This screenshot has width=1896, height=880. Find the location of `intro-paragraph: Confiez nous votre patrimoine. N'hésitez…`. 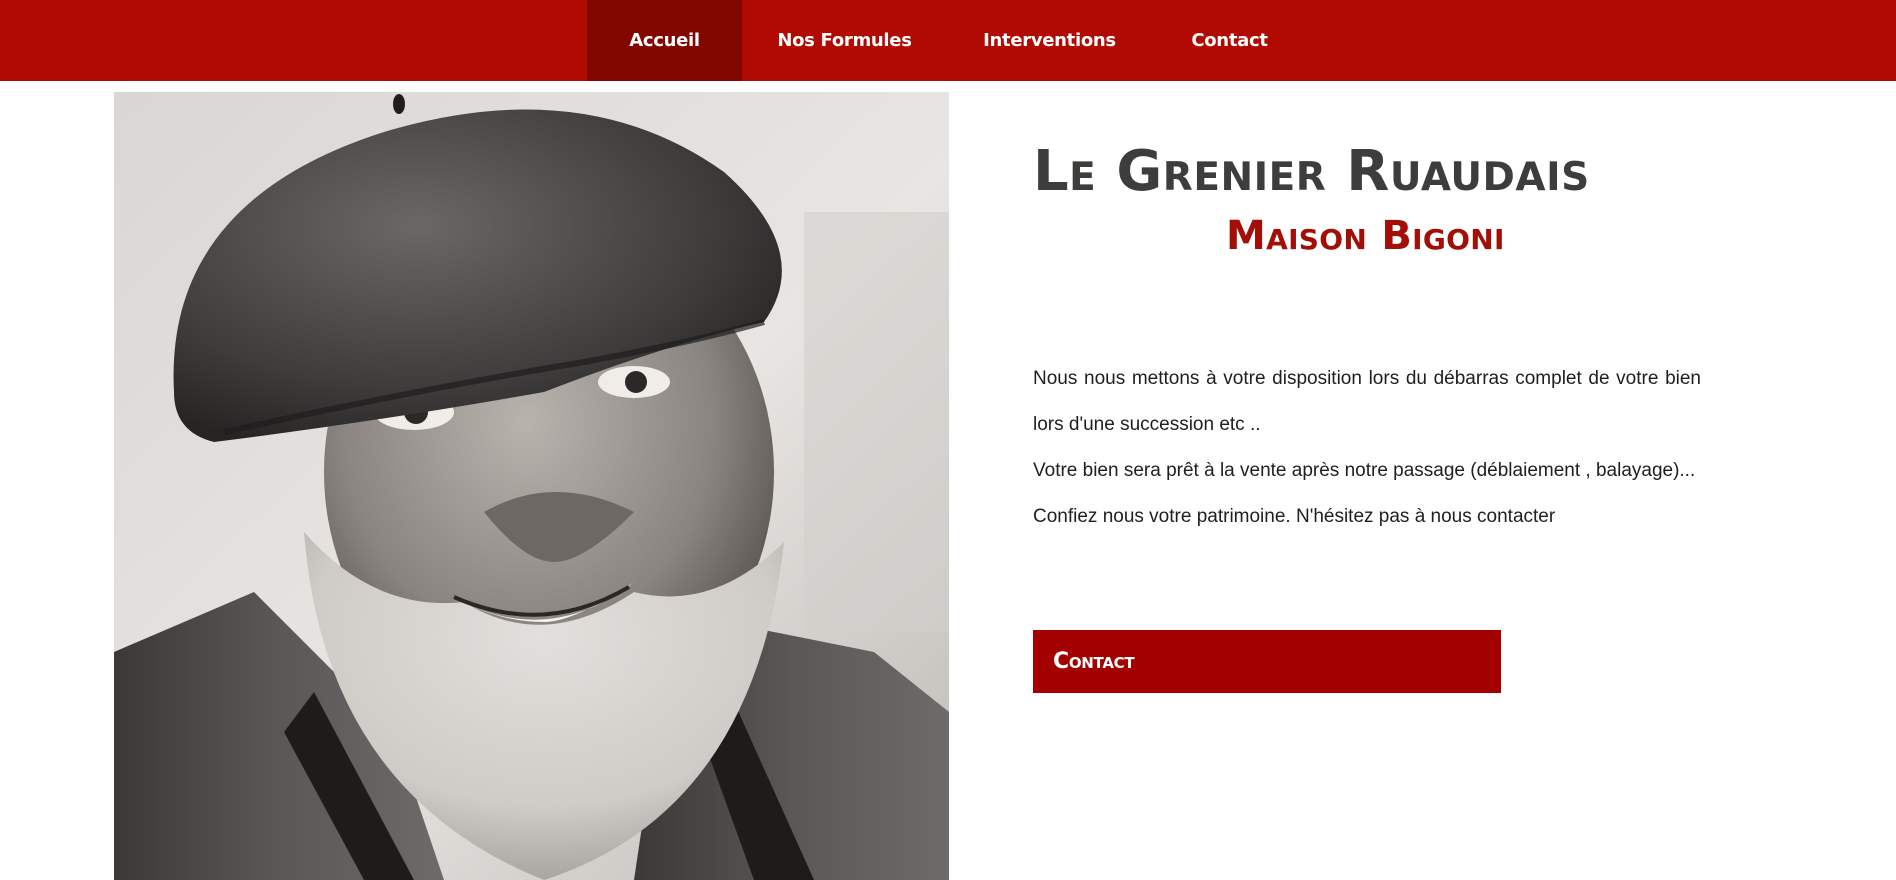

intro-paragraph: Confiez nous votre patrimoine. N'hésitez… is located at coordinates (1294, 516).